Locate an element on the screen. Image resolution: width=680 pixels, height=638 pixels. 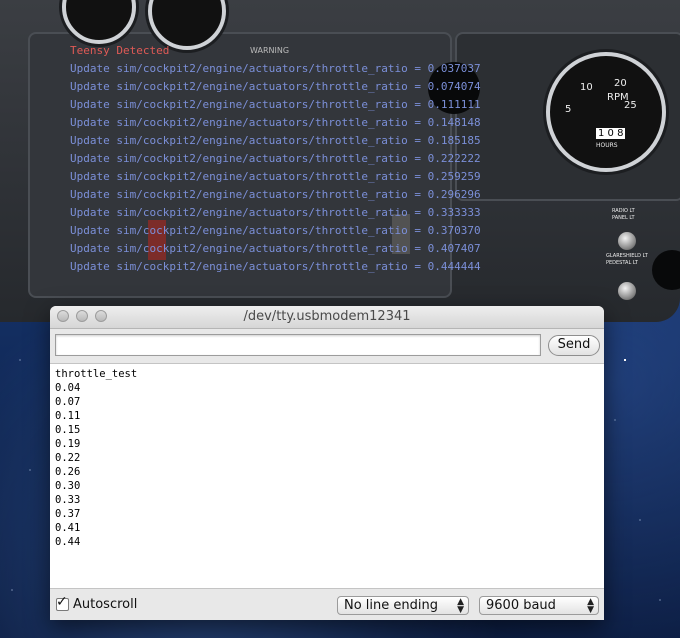
rpm-tick-5: 5 is located at coordinates (568, 109).